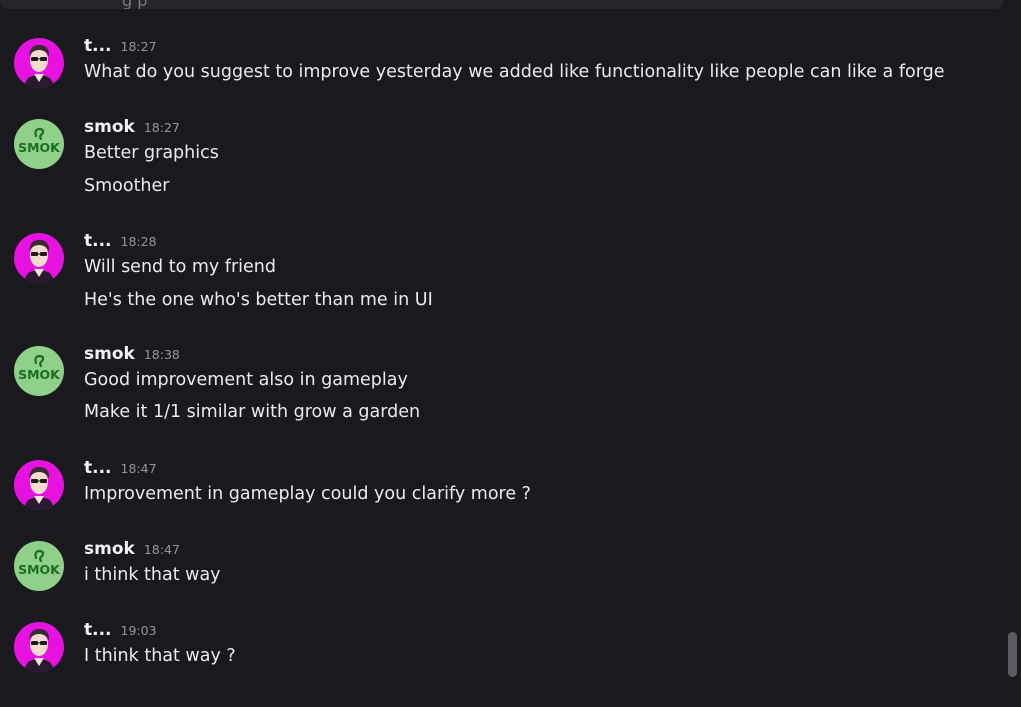 The image size is (1021, 707). Describe the element at coordinates (139, 241) in the screenshot. I see `timestamp: 18:28` at that location.